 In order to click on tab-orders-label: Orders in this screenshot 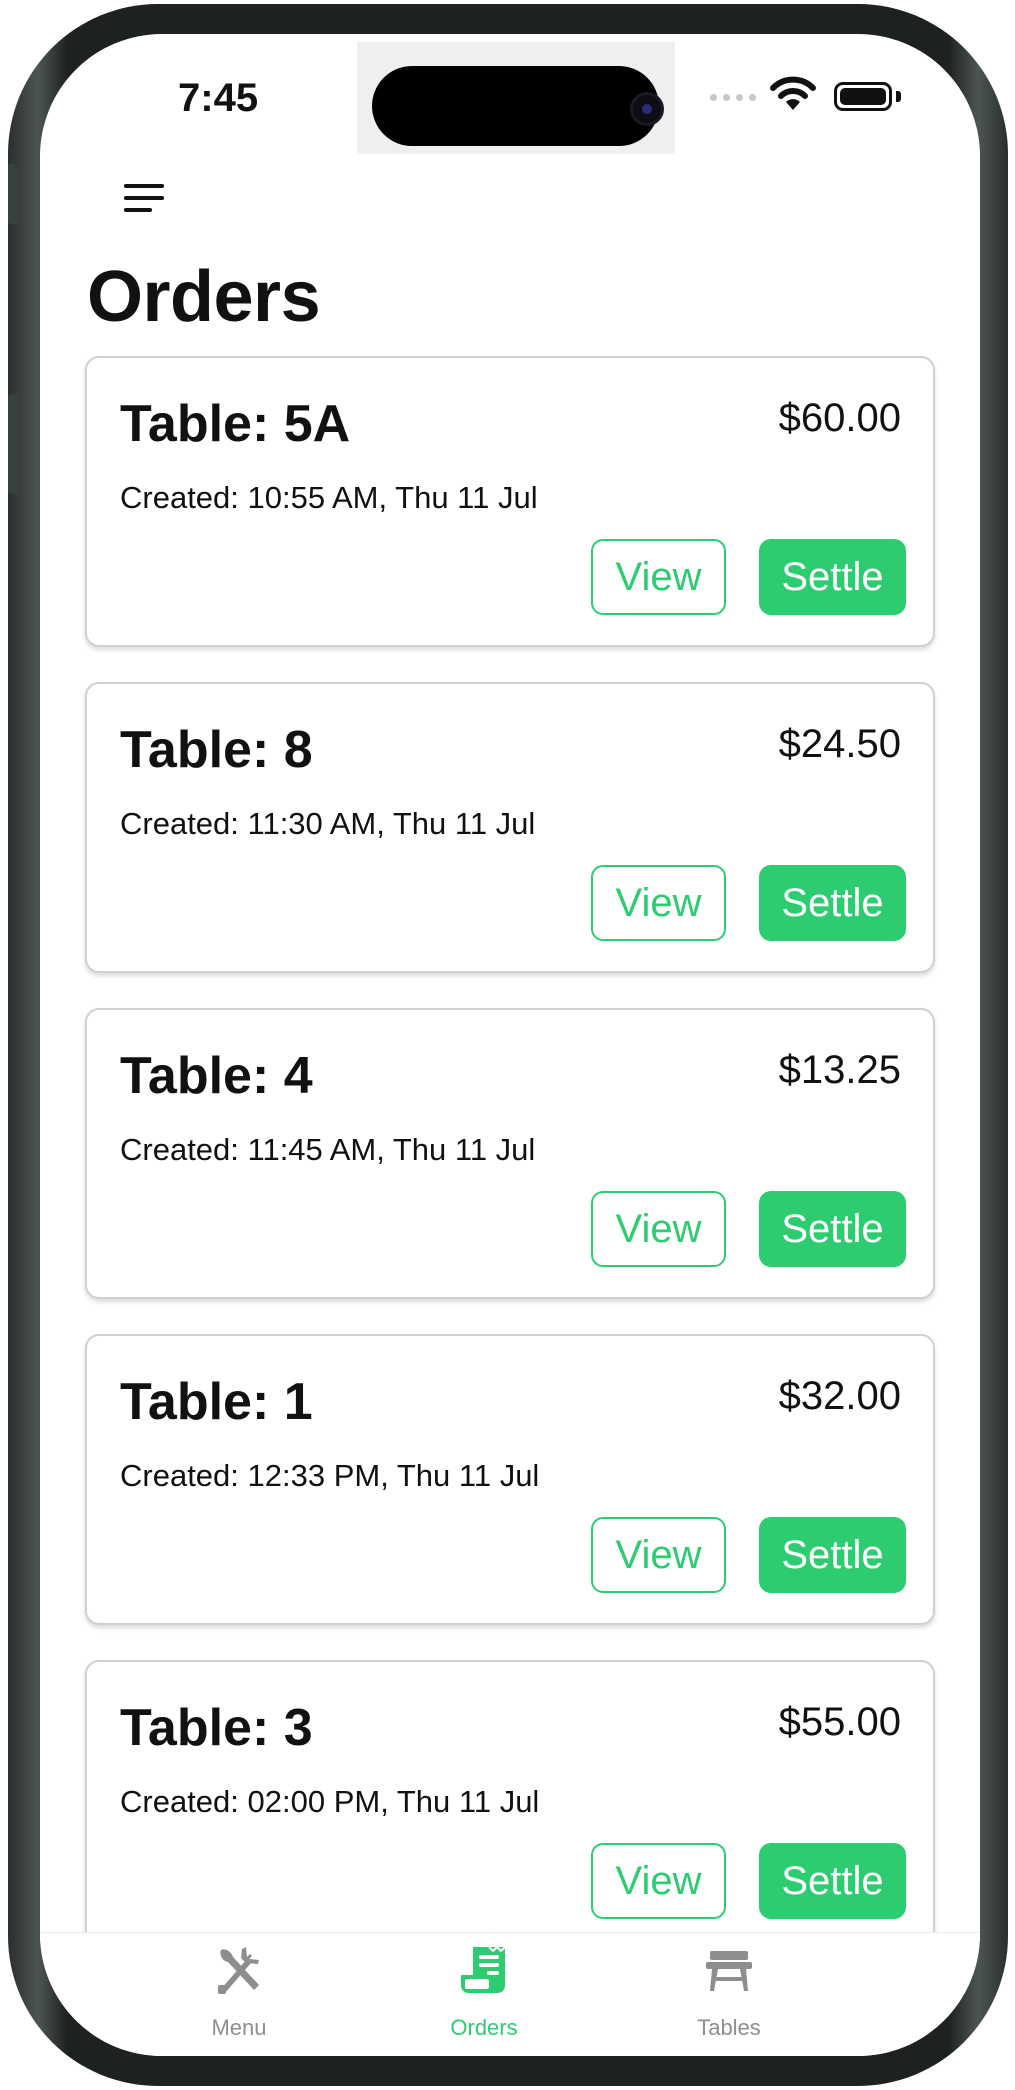, I will do `click(484, 2027)`.